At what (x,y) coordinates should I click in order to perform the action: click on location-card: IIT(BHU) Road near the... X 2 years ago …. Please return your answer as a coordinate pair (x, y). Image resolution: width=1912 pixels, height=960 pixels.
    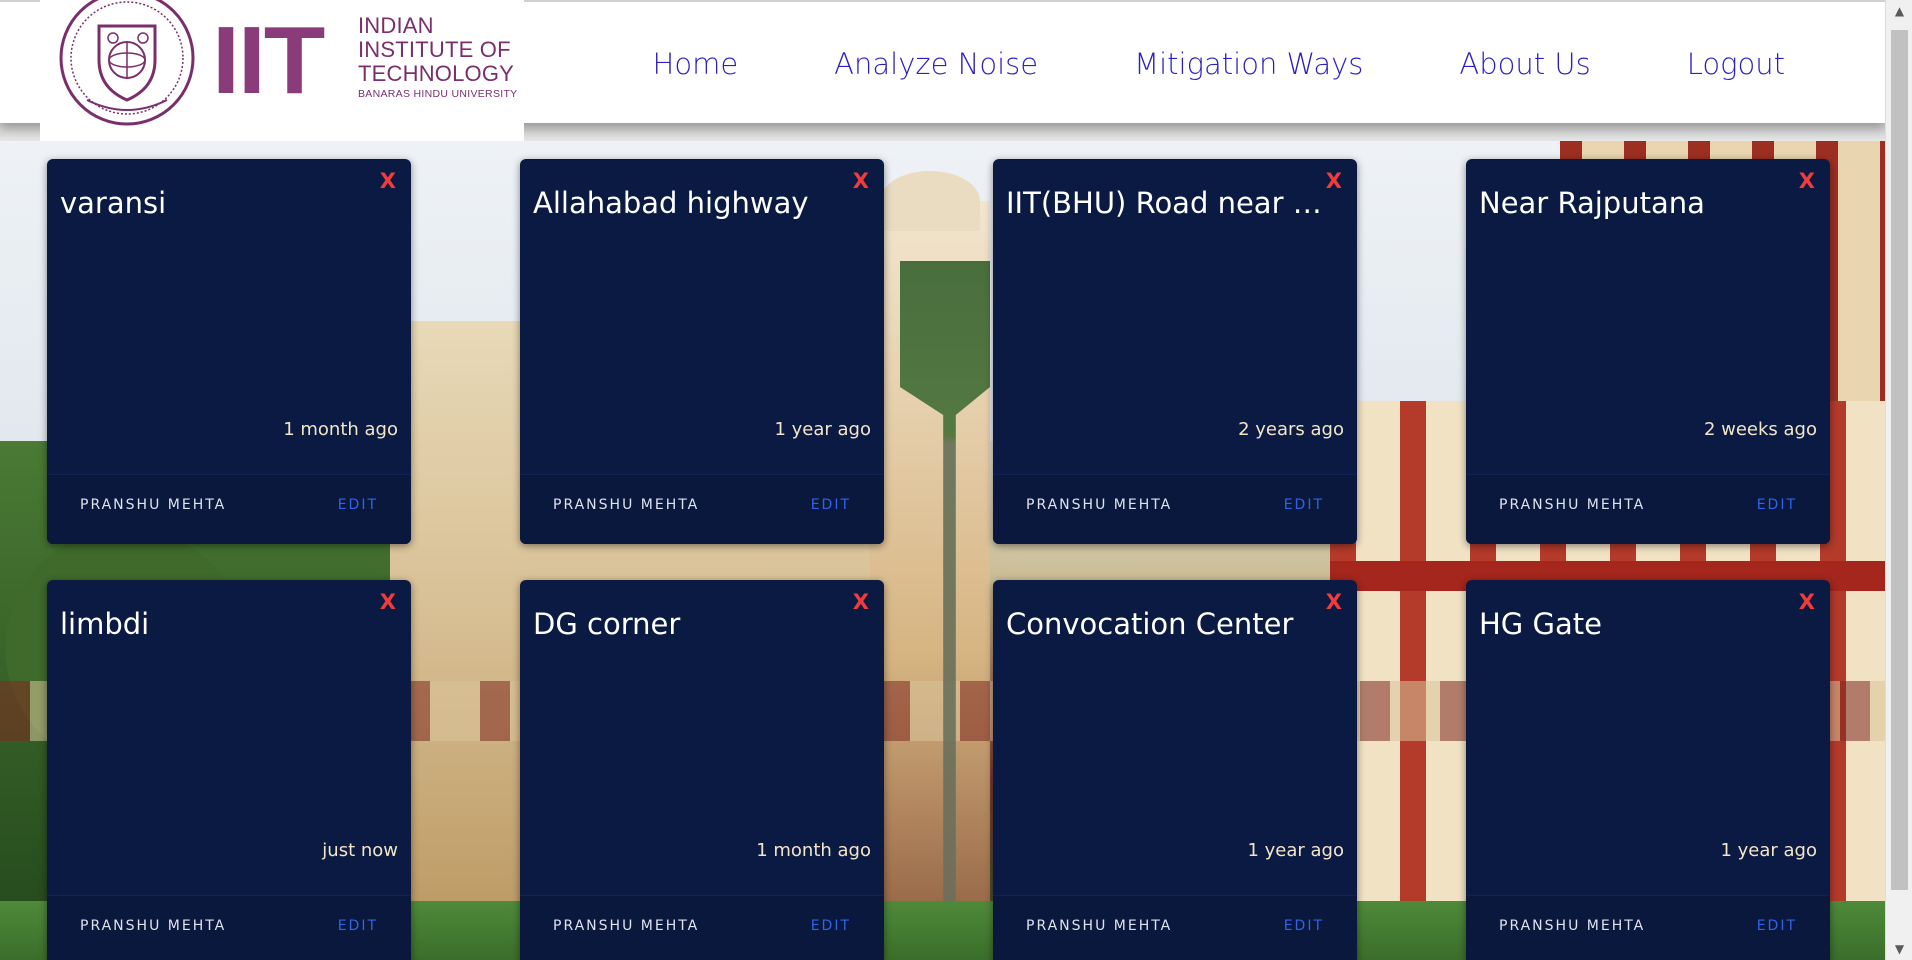
    Looking at the image, I should click on (1175, 351).